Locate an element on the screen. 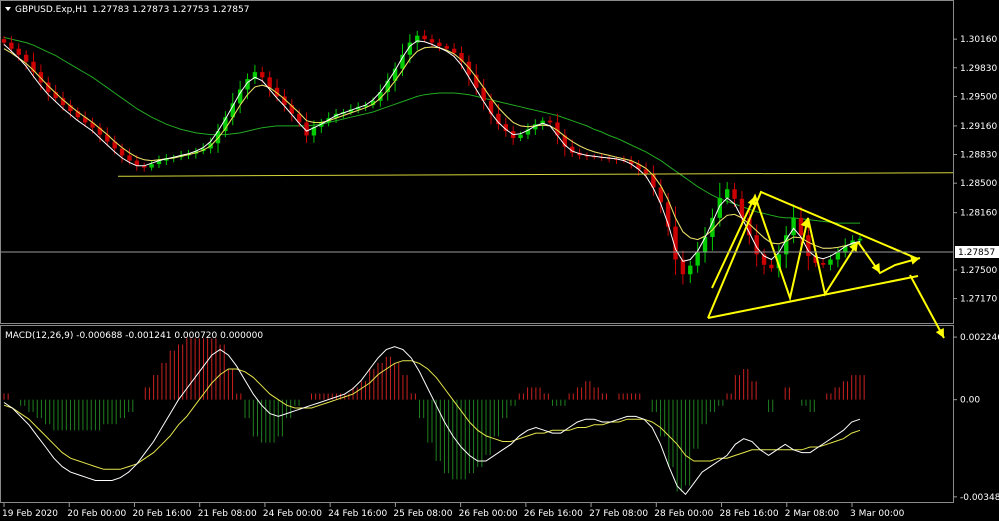 This screenshot has height=521, width=999. arrowhead-icon is located at coordinates (915, 260).